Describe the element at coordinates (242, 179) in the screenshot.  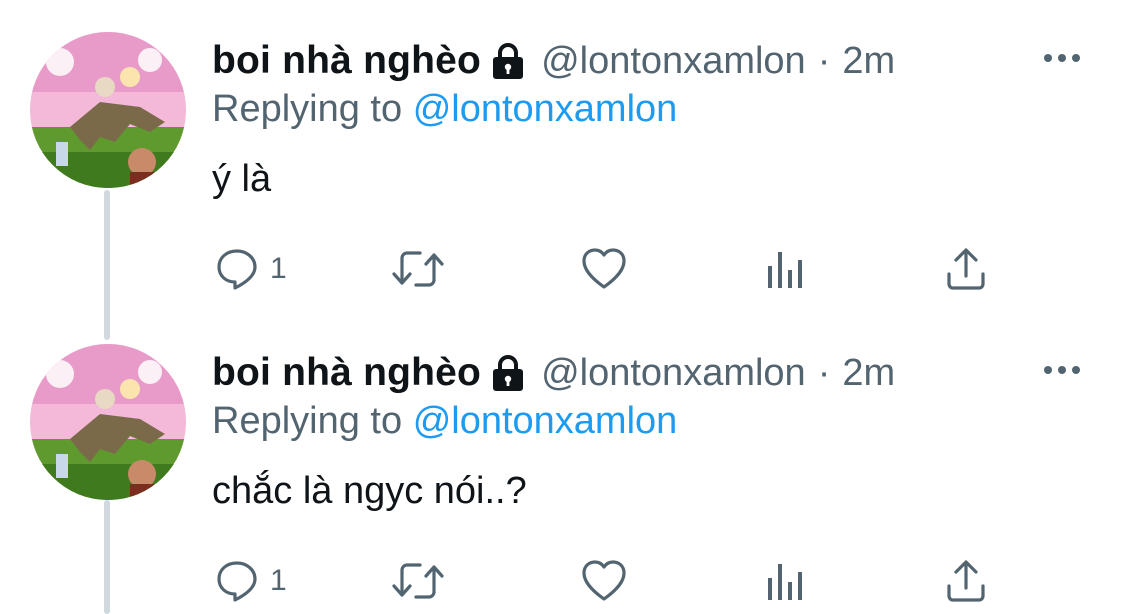
I see `tweet-text: ý là` at that location.